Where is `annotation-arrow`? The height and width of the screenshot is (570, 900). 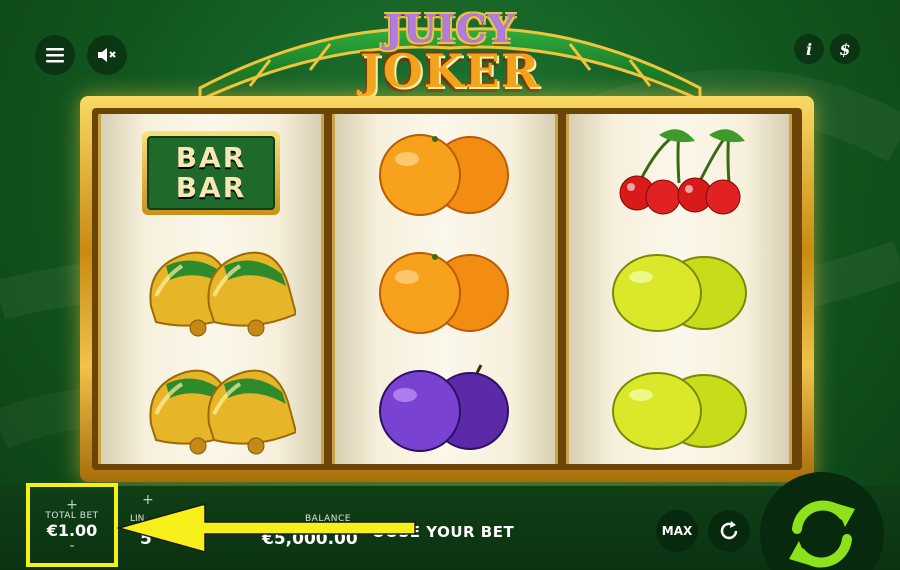 annotation-arrow is located at coordinates (266, 528).